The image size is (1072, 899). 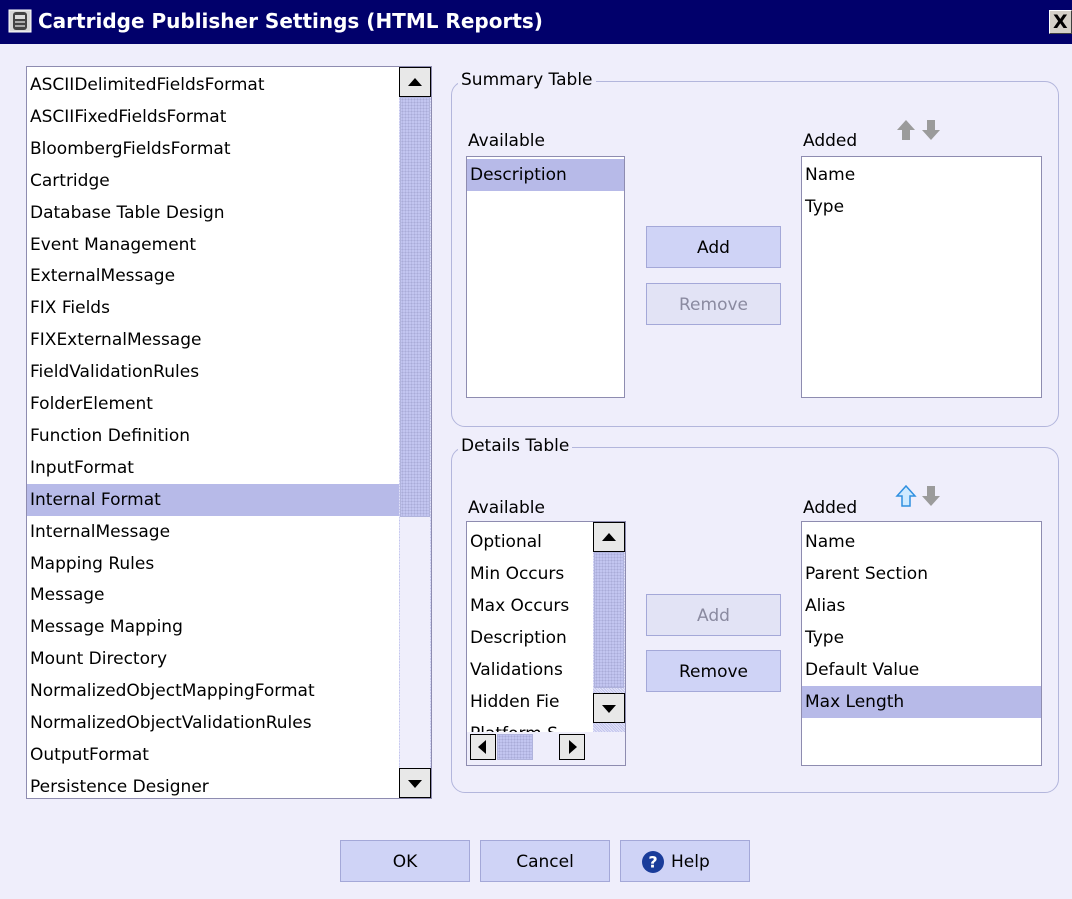 I want to click on list-item: FolderElement, so click(x=213, y=404).